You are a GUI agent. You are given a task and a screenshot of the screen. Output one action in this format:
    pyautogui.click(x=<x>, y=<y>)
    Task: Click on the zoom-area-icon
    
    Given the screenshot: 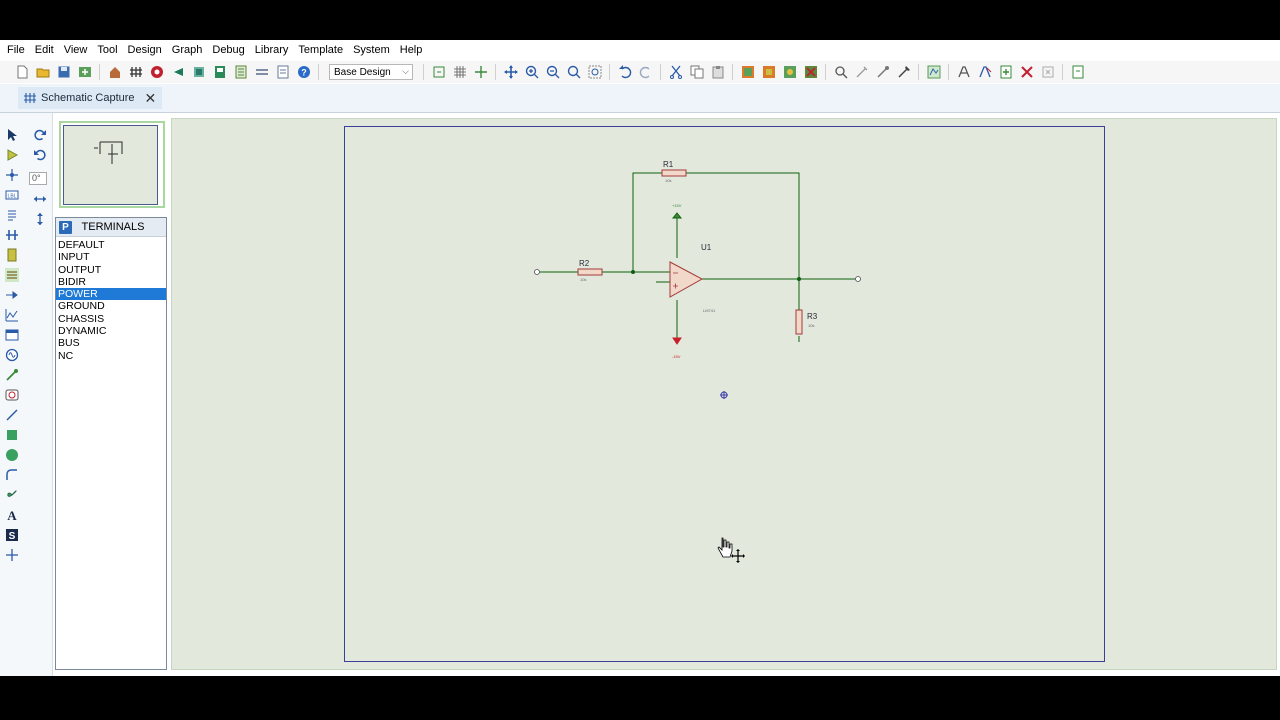 What is the action you would take?
    pyautogui.click(x=595, y=72)
    